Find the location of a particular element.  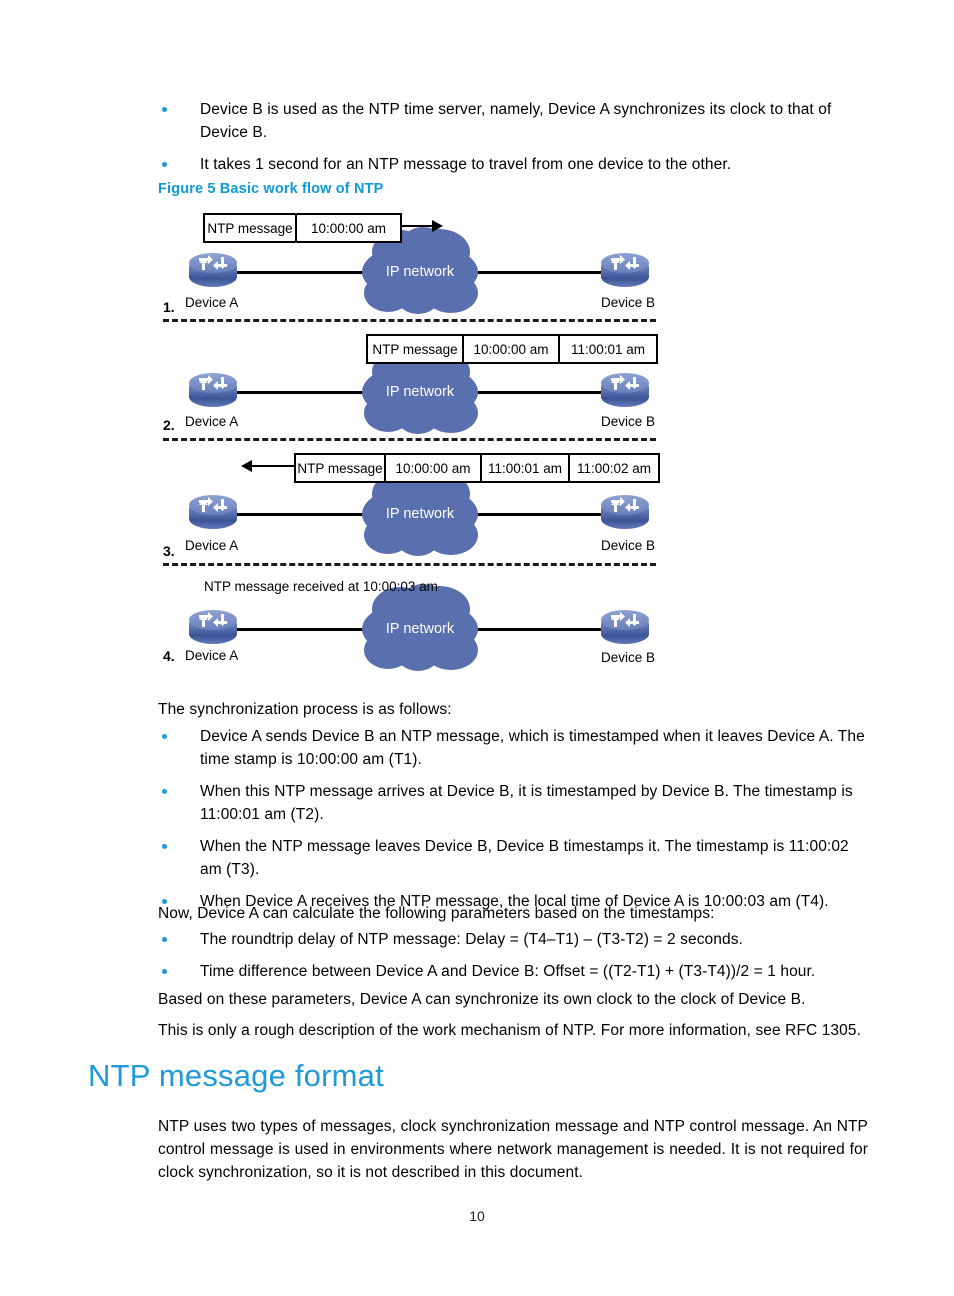

arrow-head-right-icon is located at coordinates (437, 226).